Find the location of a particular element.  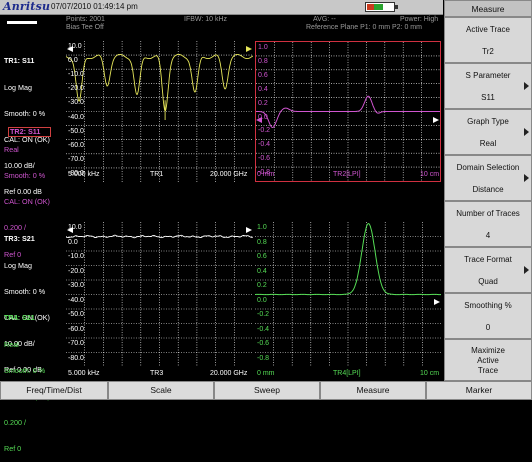

softkey-line: Active is located at coordinates (488, 360).